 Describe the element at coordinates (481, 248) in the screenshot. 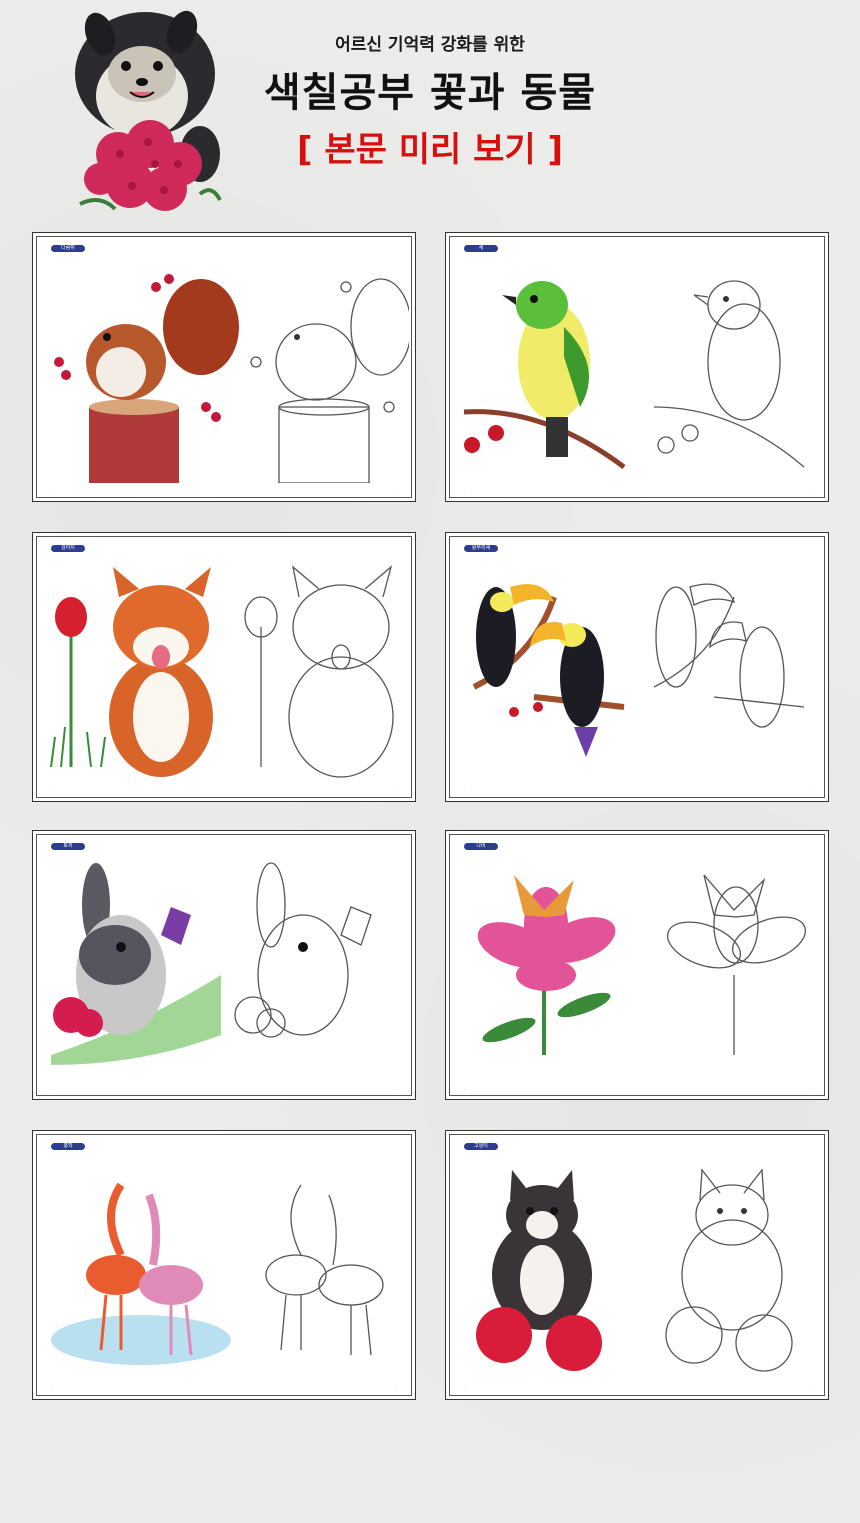

I see `page-tag: 새` at that location.